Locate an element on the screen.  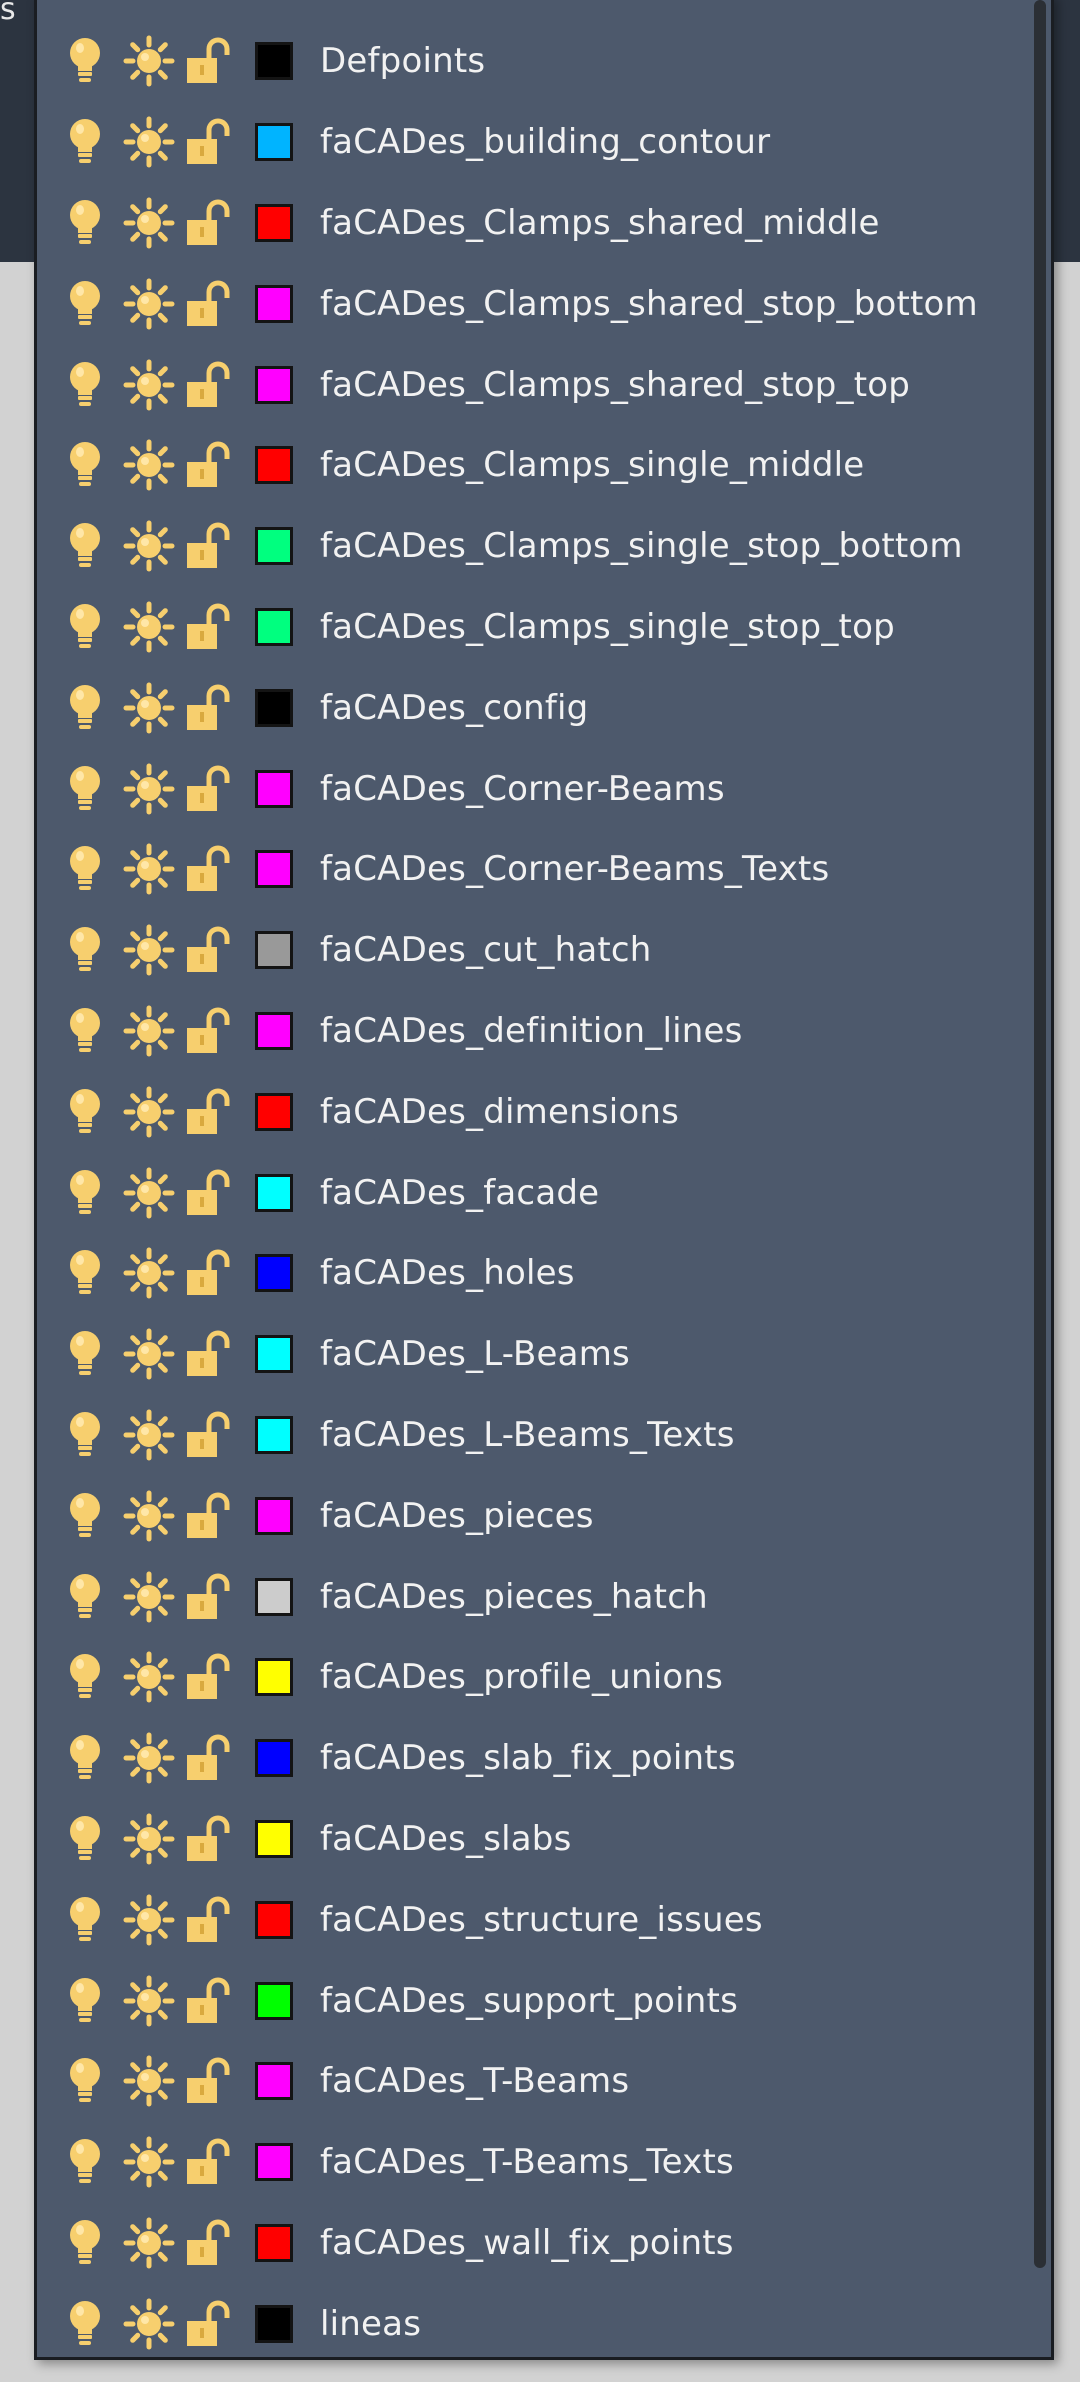
layer-row-24: faCADes_structure_issues is located at coordinates (532, 1919).